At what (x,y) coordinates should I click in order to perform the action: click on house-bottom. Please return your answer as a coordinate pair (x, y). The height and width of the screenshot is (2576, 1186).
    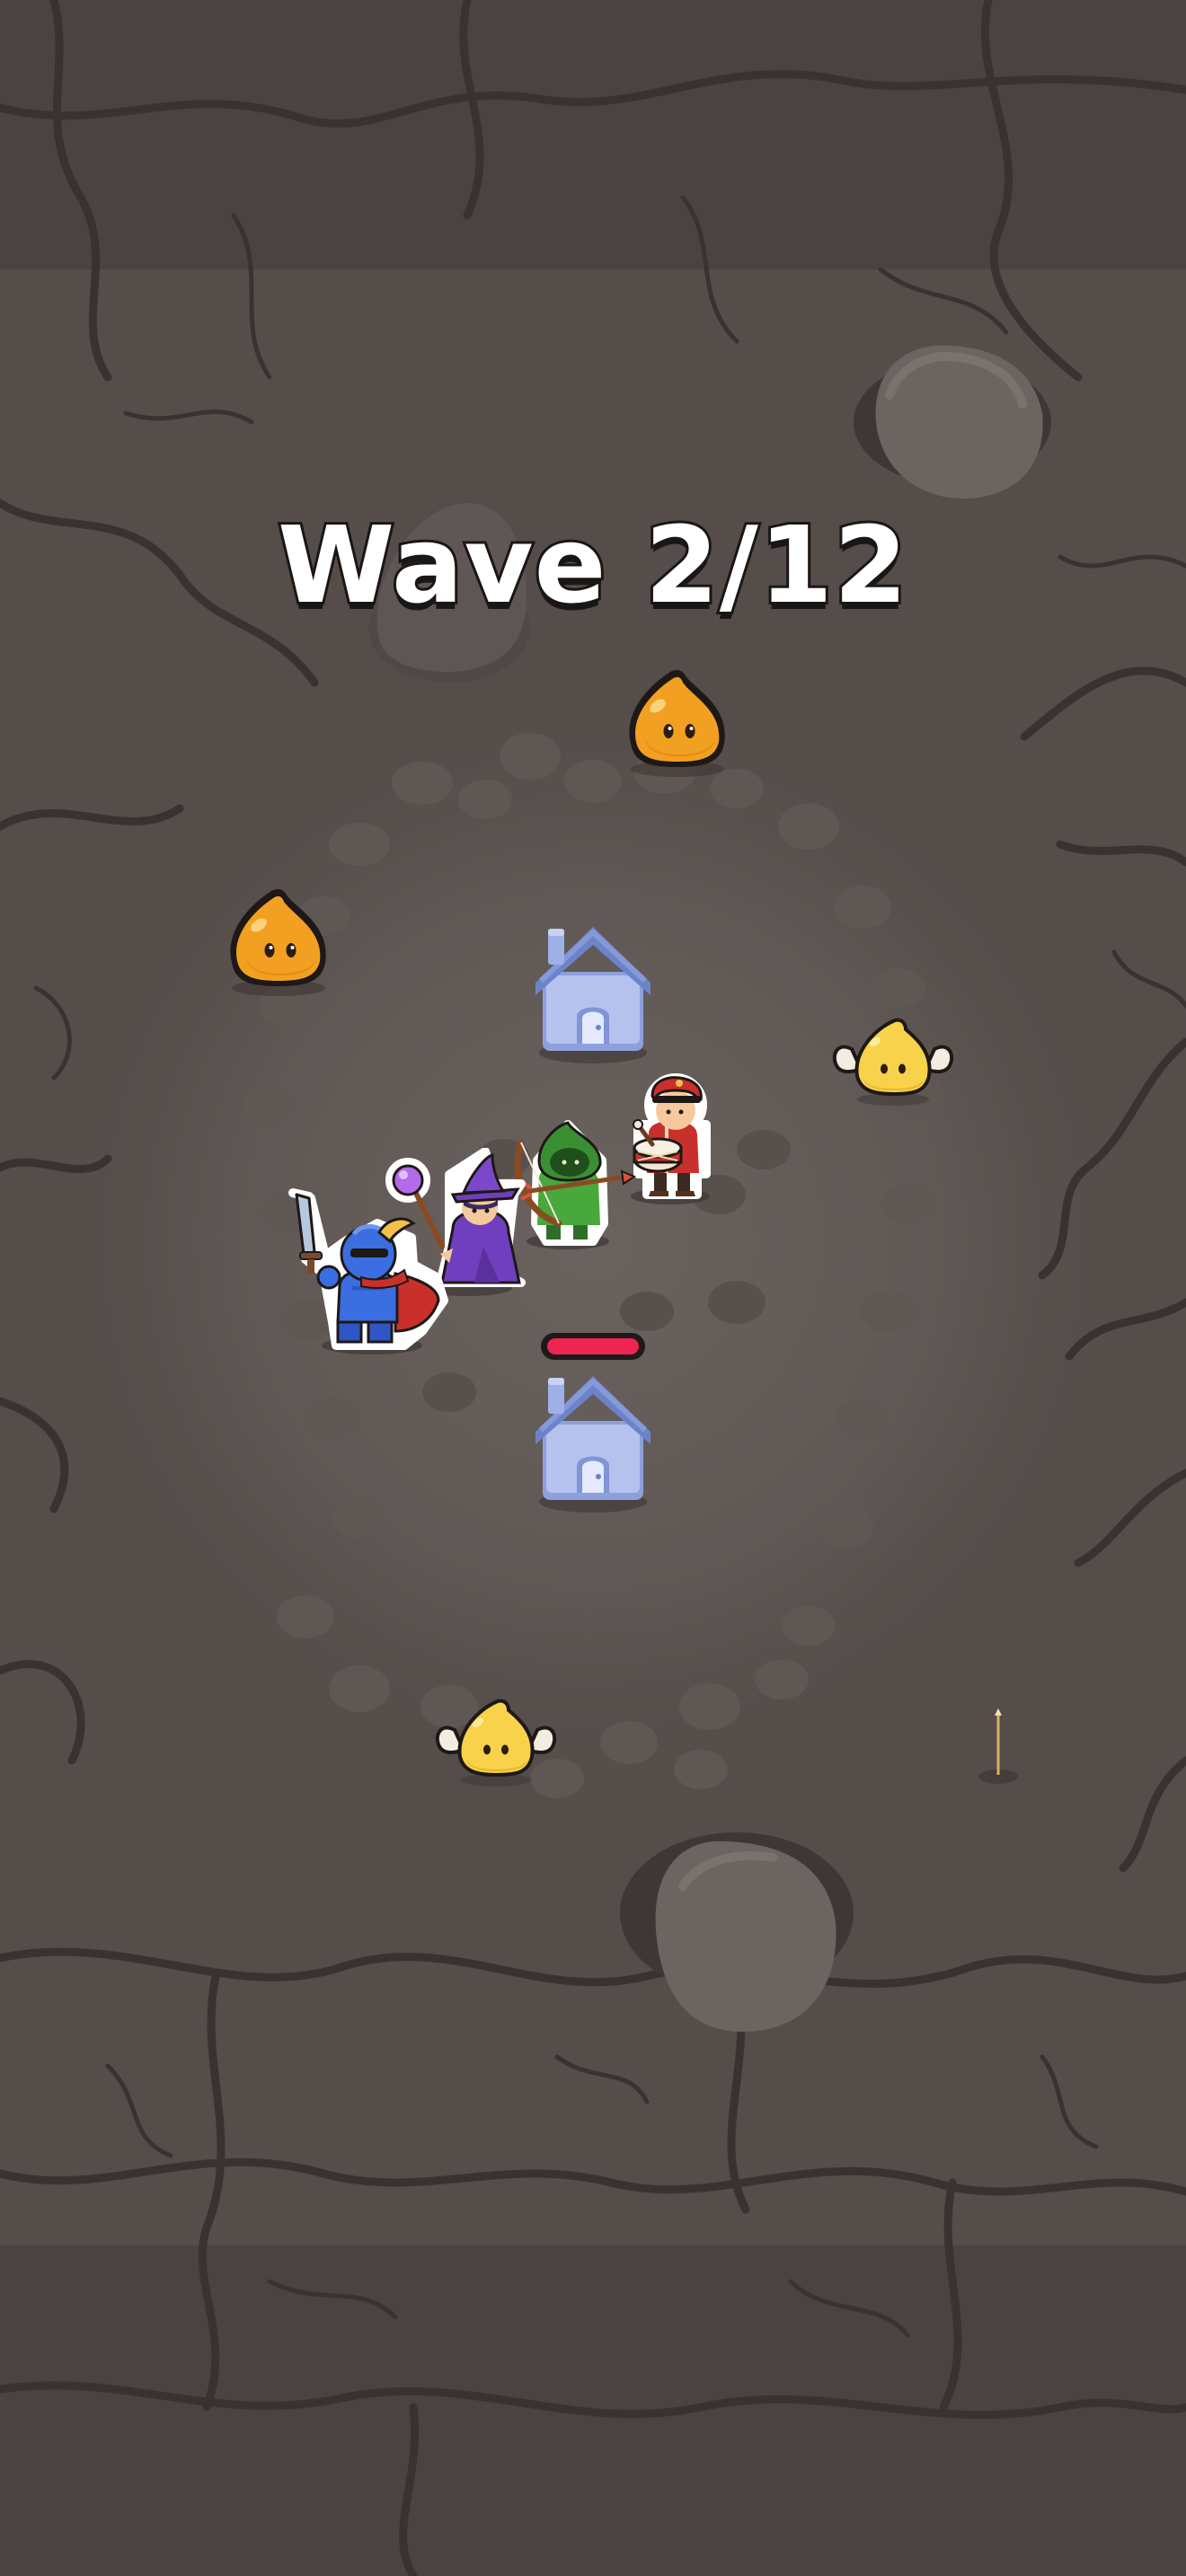
    Looking at the image, I should click on (593, 1441).